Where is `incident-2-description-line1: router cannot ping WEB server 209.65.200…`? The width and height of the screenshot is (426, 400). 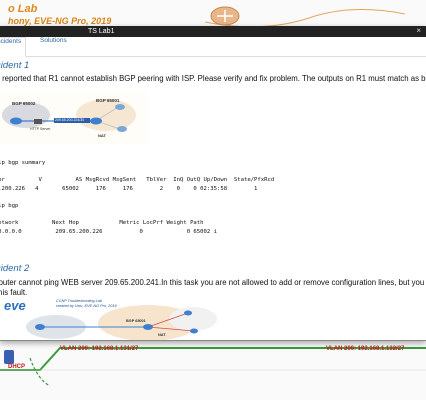 incident-2-description-line1: router cannot ping WEB server 209.65.200… is located at coordinates (213, 282).